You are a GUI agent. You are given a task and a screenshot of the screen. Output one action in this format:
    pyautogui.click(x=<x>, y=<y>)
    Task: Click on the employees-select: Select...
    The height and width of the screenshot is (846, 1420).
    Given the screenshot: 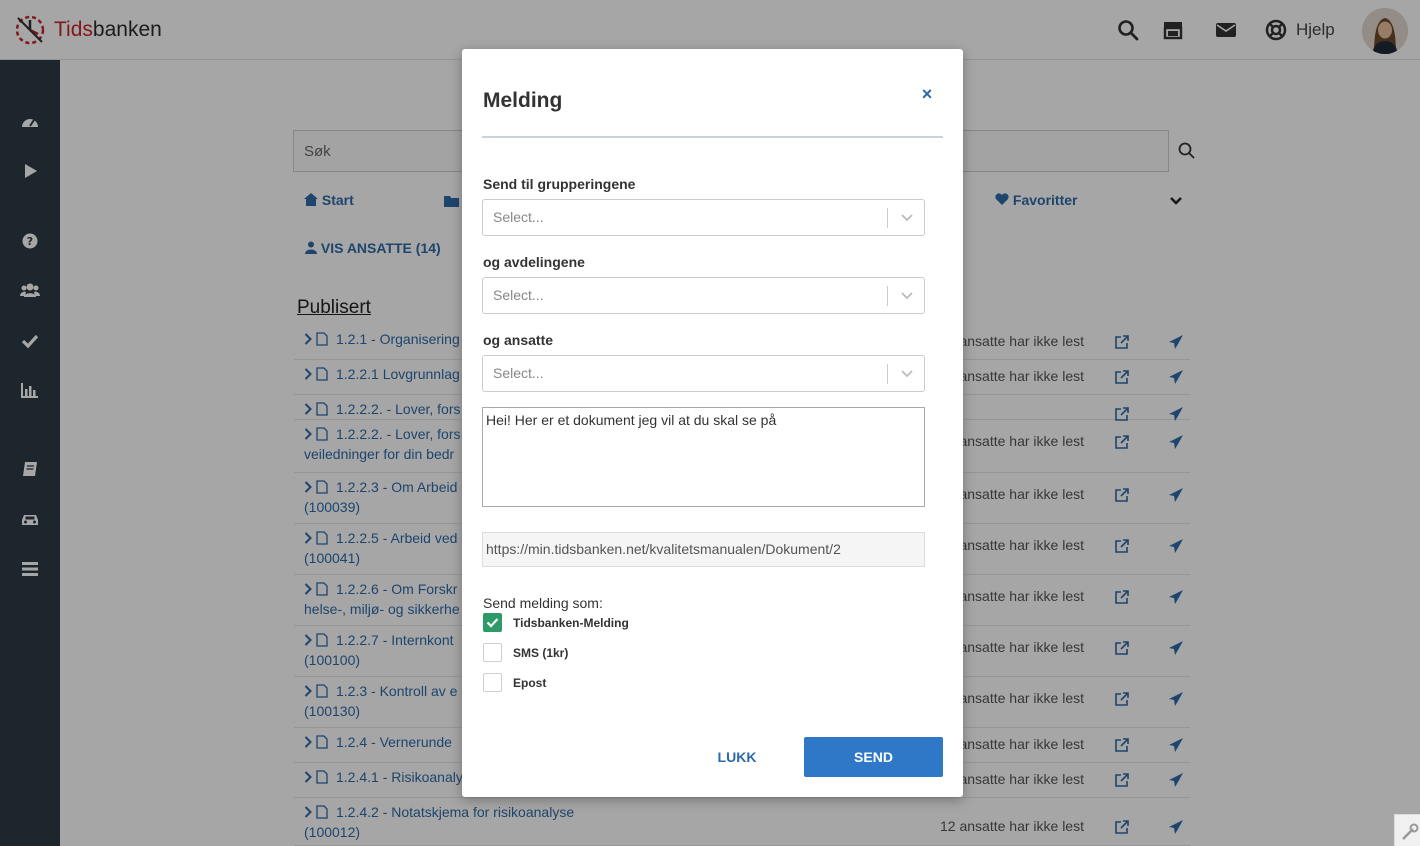 What is the action you would take?
    pyautogui.click(x=703, y=373)
    